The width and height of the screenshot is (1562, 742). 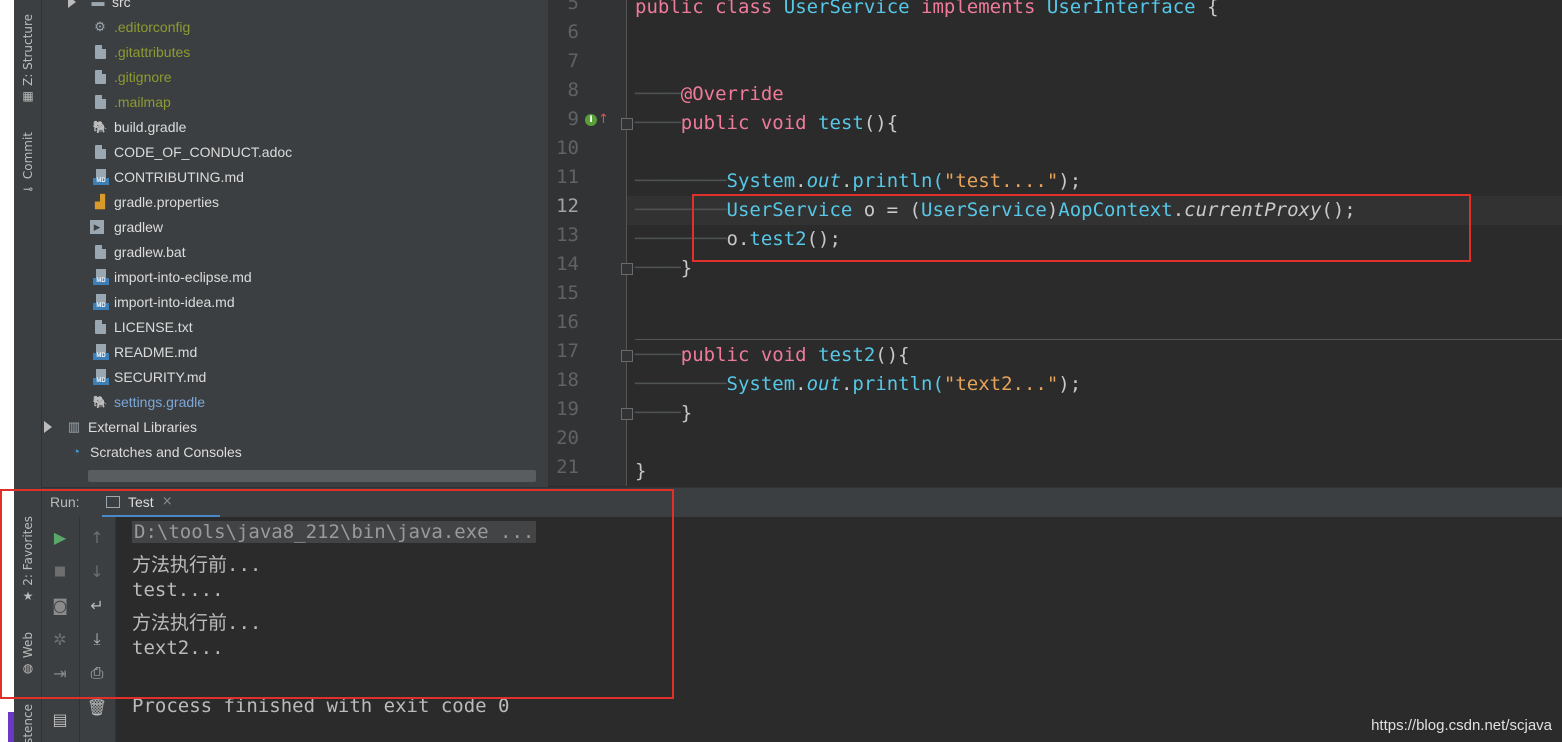 I want to click on persistence-tab-label: stence, so click(x=28, y=723).